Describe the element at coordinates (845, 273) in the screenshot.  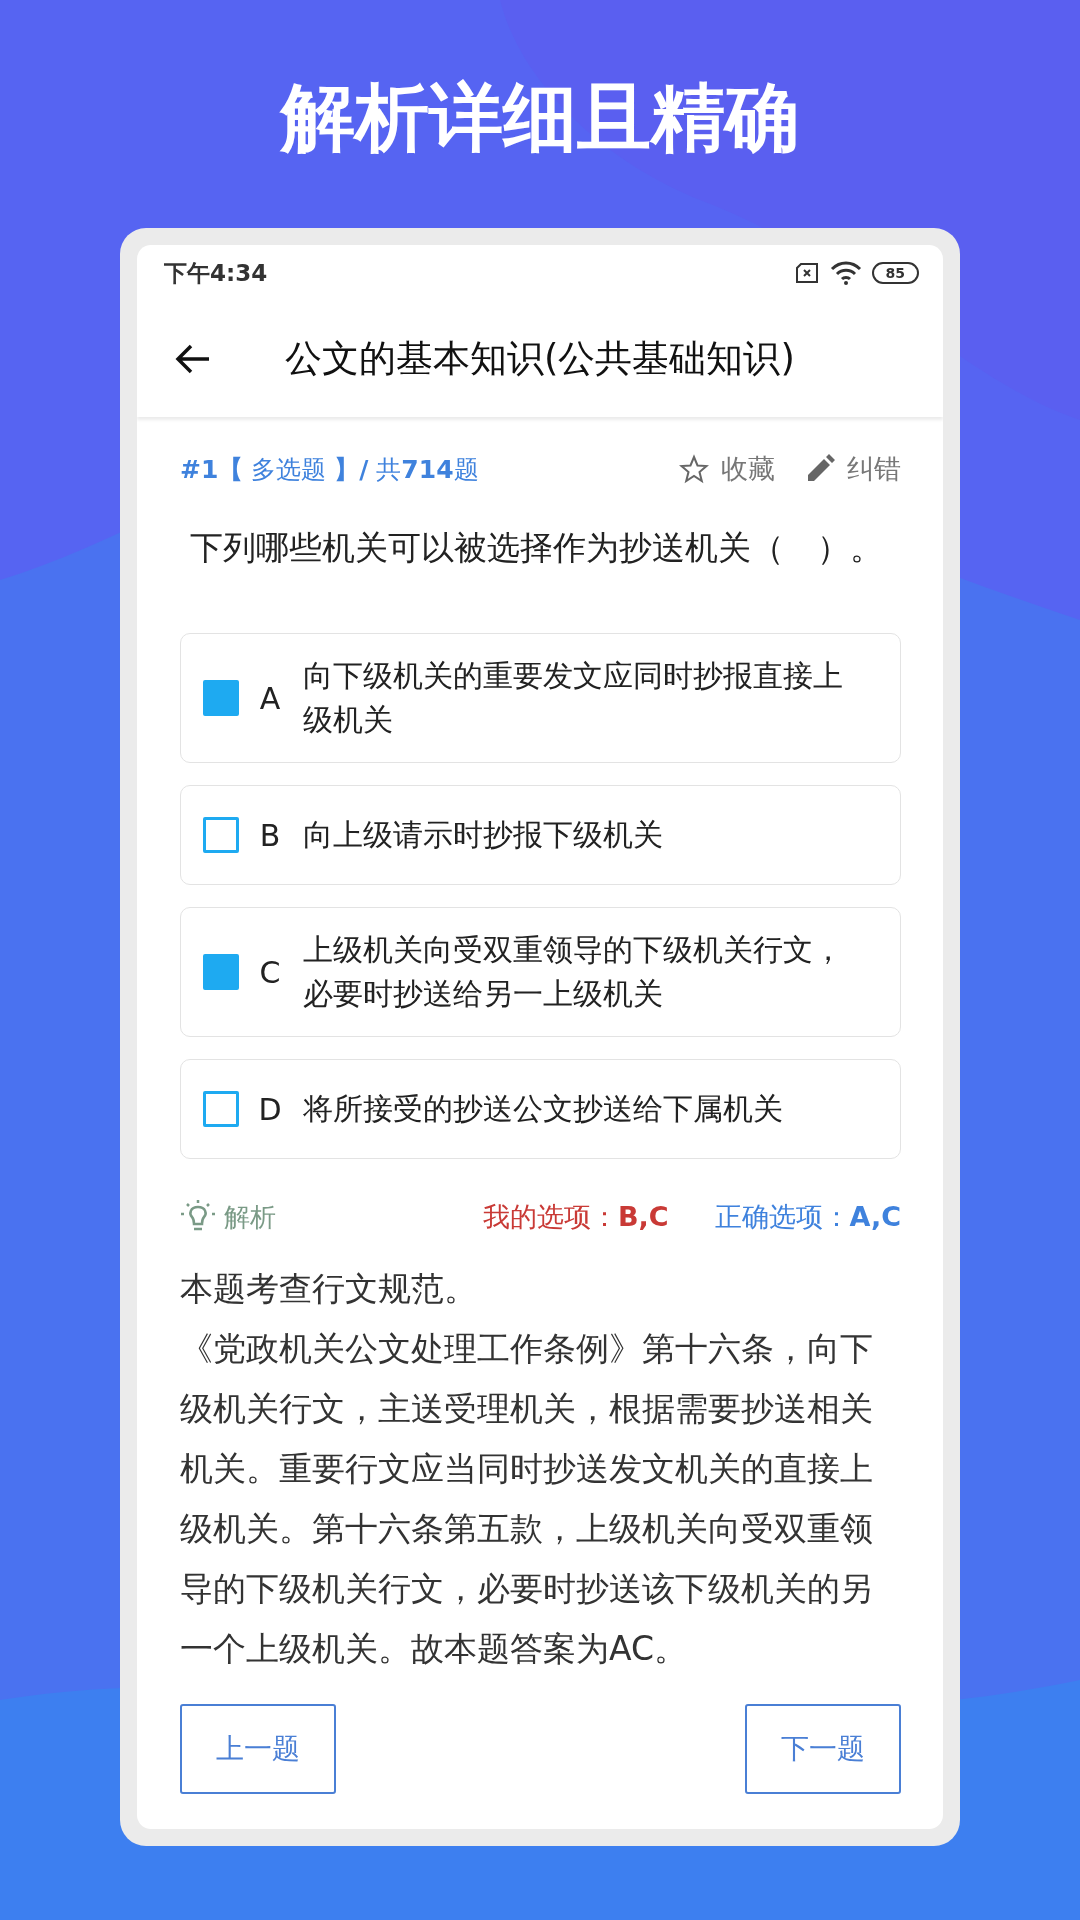
I see `wifi-icon` at that location.